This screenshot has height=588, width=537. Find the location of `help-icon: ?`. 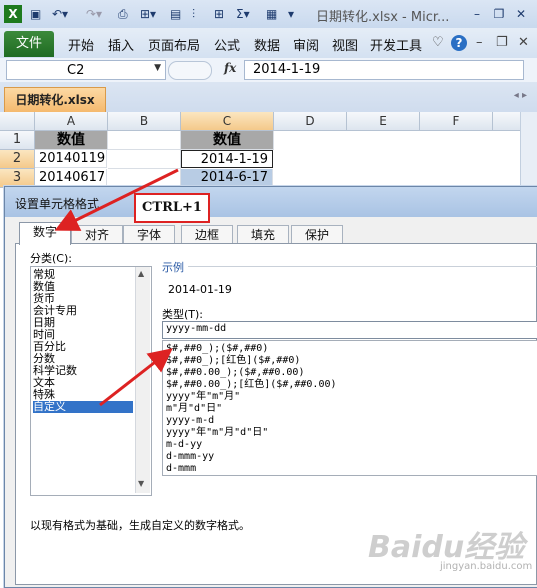

help-icon: ? is located at coordinates (459, 43).